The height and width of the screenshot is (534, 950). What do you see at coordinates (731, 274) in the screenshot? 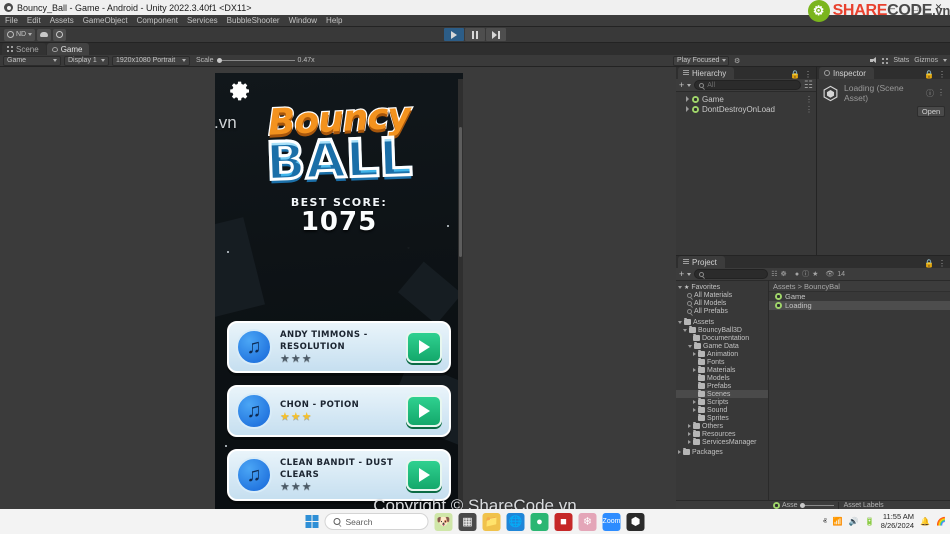
I see `project-search-input` at bounding box center [731, 274].